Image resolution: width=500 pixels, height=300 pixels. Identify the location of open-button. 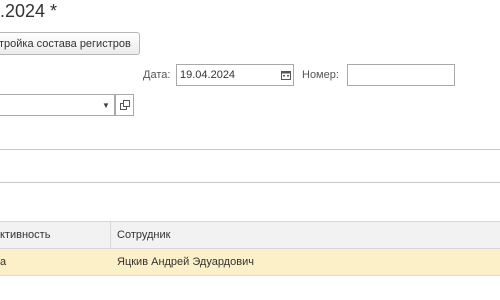
(124, 105).